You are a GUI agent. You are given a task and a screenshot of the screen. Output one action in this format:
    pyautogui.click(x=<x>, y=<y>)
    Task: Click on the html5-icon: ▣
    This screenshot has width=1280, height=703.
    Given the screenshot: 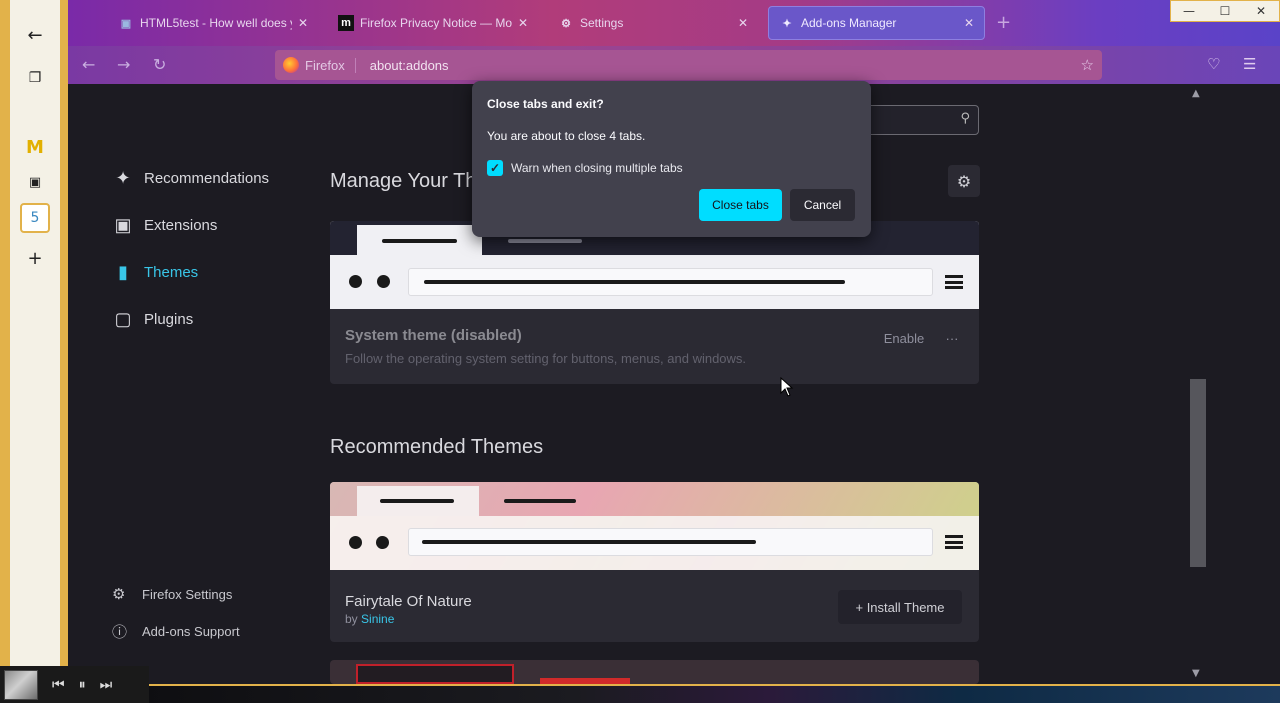 What is the action you would take?
    pyautogui.click(x=126, y=23)
    